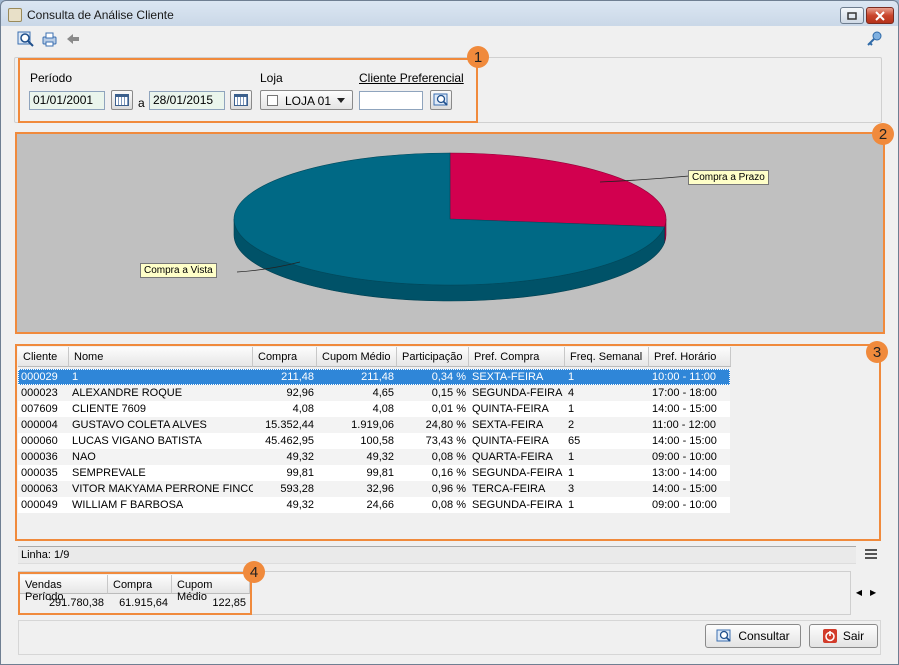  What do you see at coordinates (723, 635) in the screenshot?
I see `search-icon` at bounding box center [723, 635].